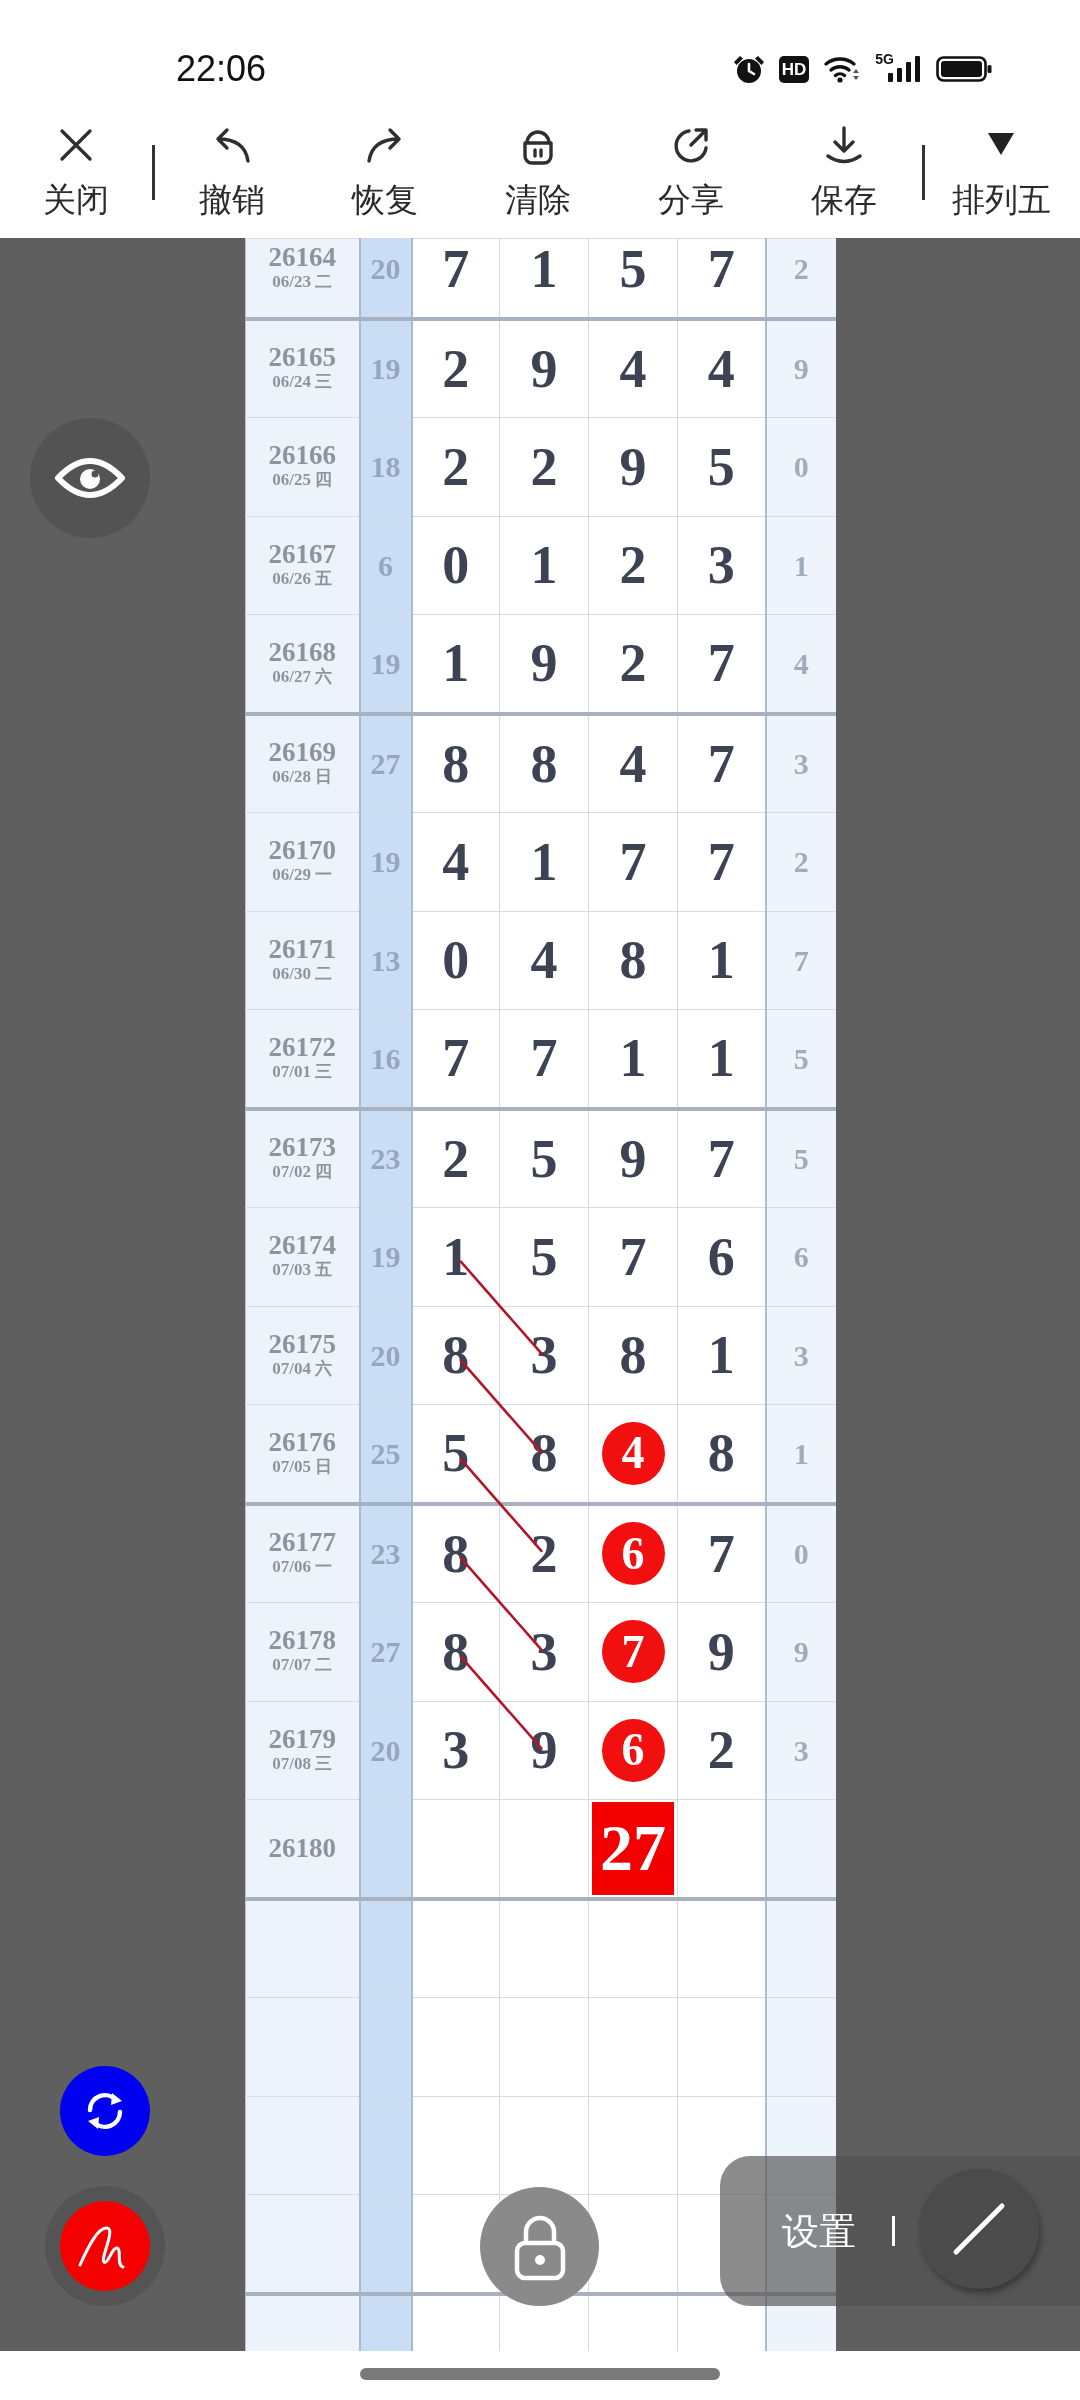  I want to click on network-label: 5G, so click(884, 59).